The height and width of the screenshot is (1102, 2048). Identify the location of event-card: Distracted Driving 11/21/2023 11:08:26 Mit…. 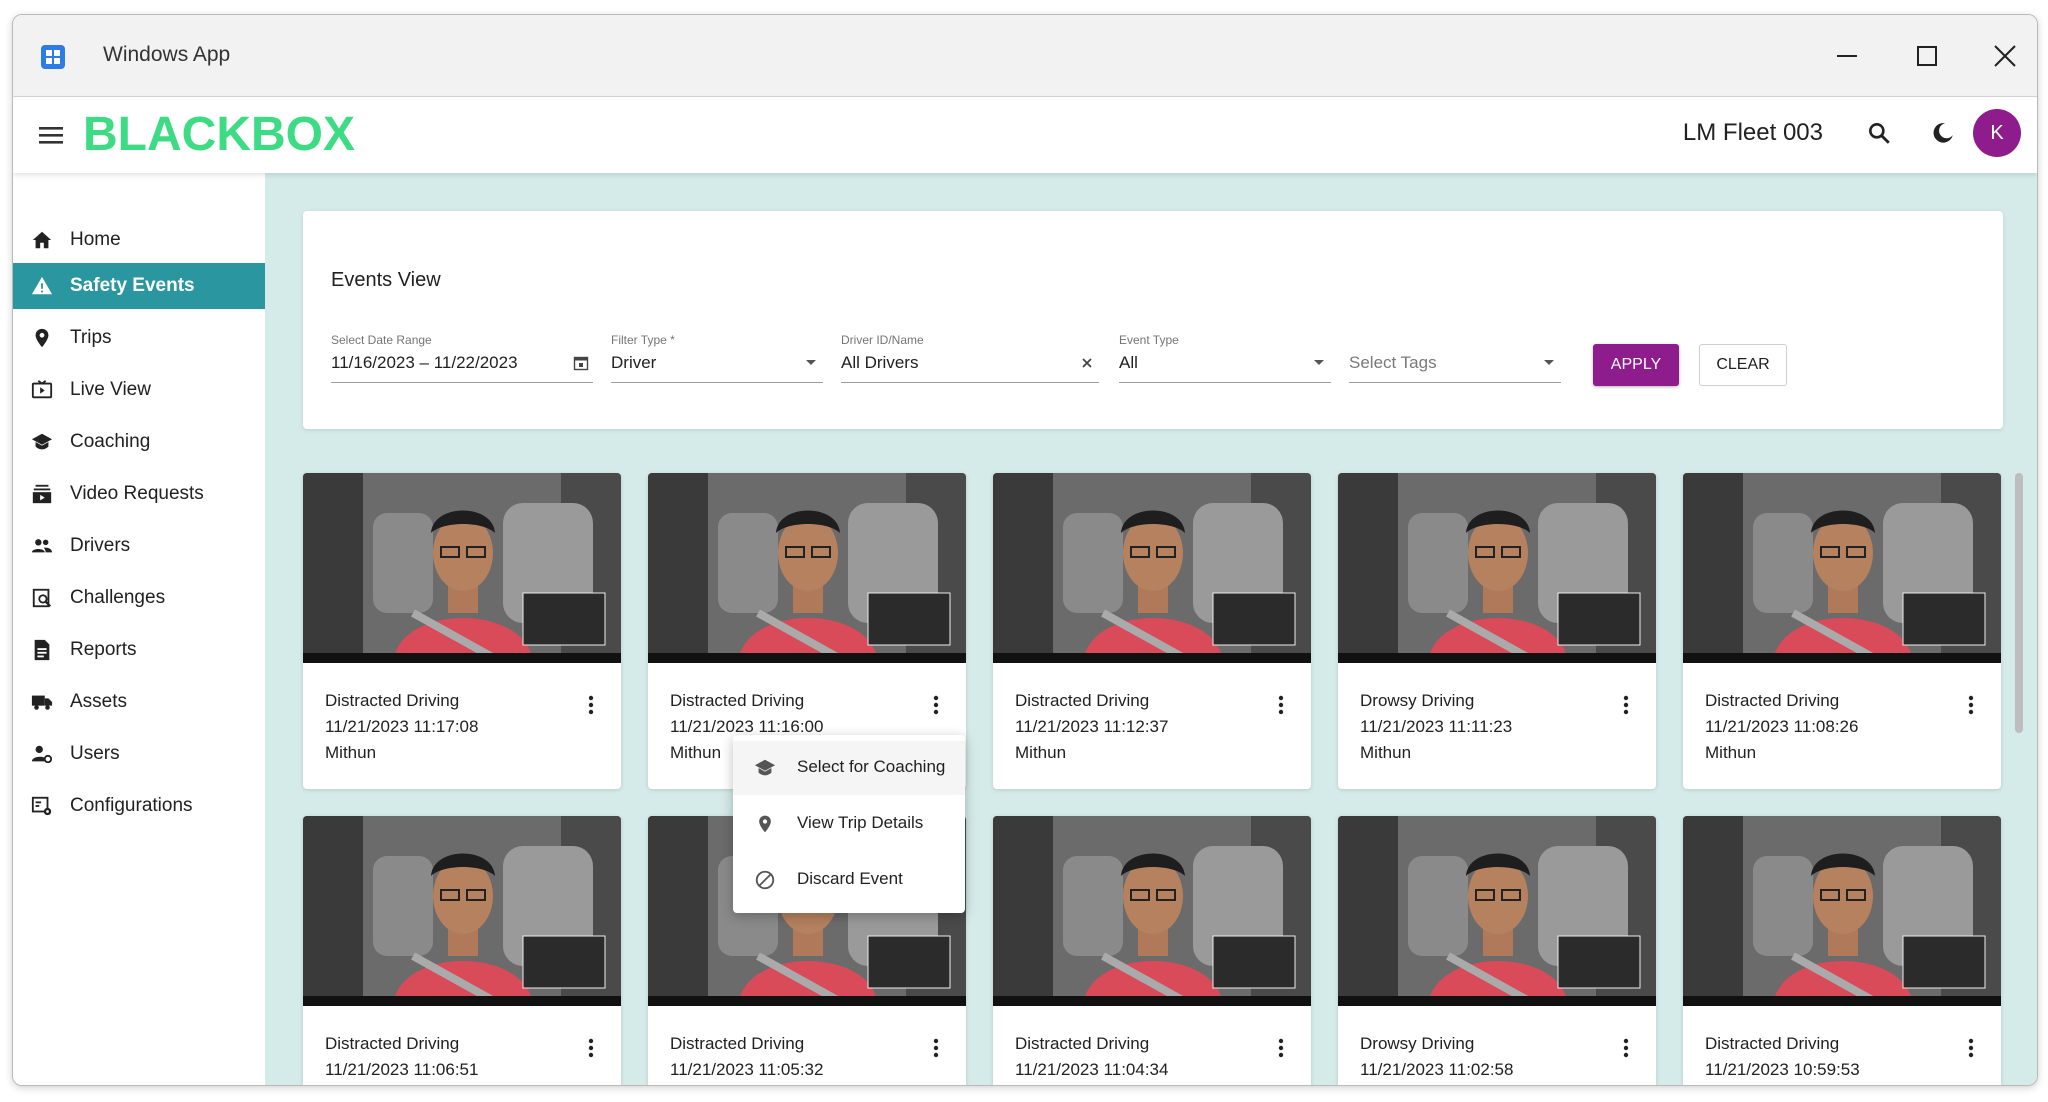
(1842, 631).